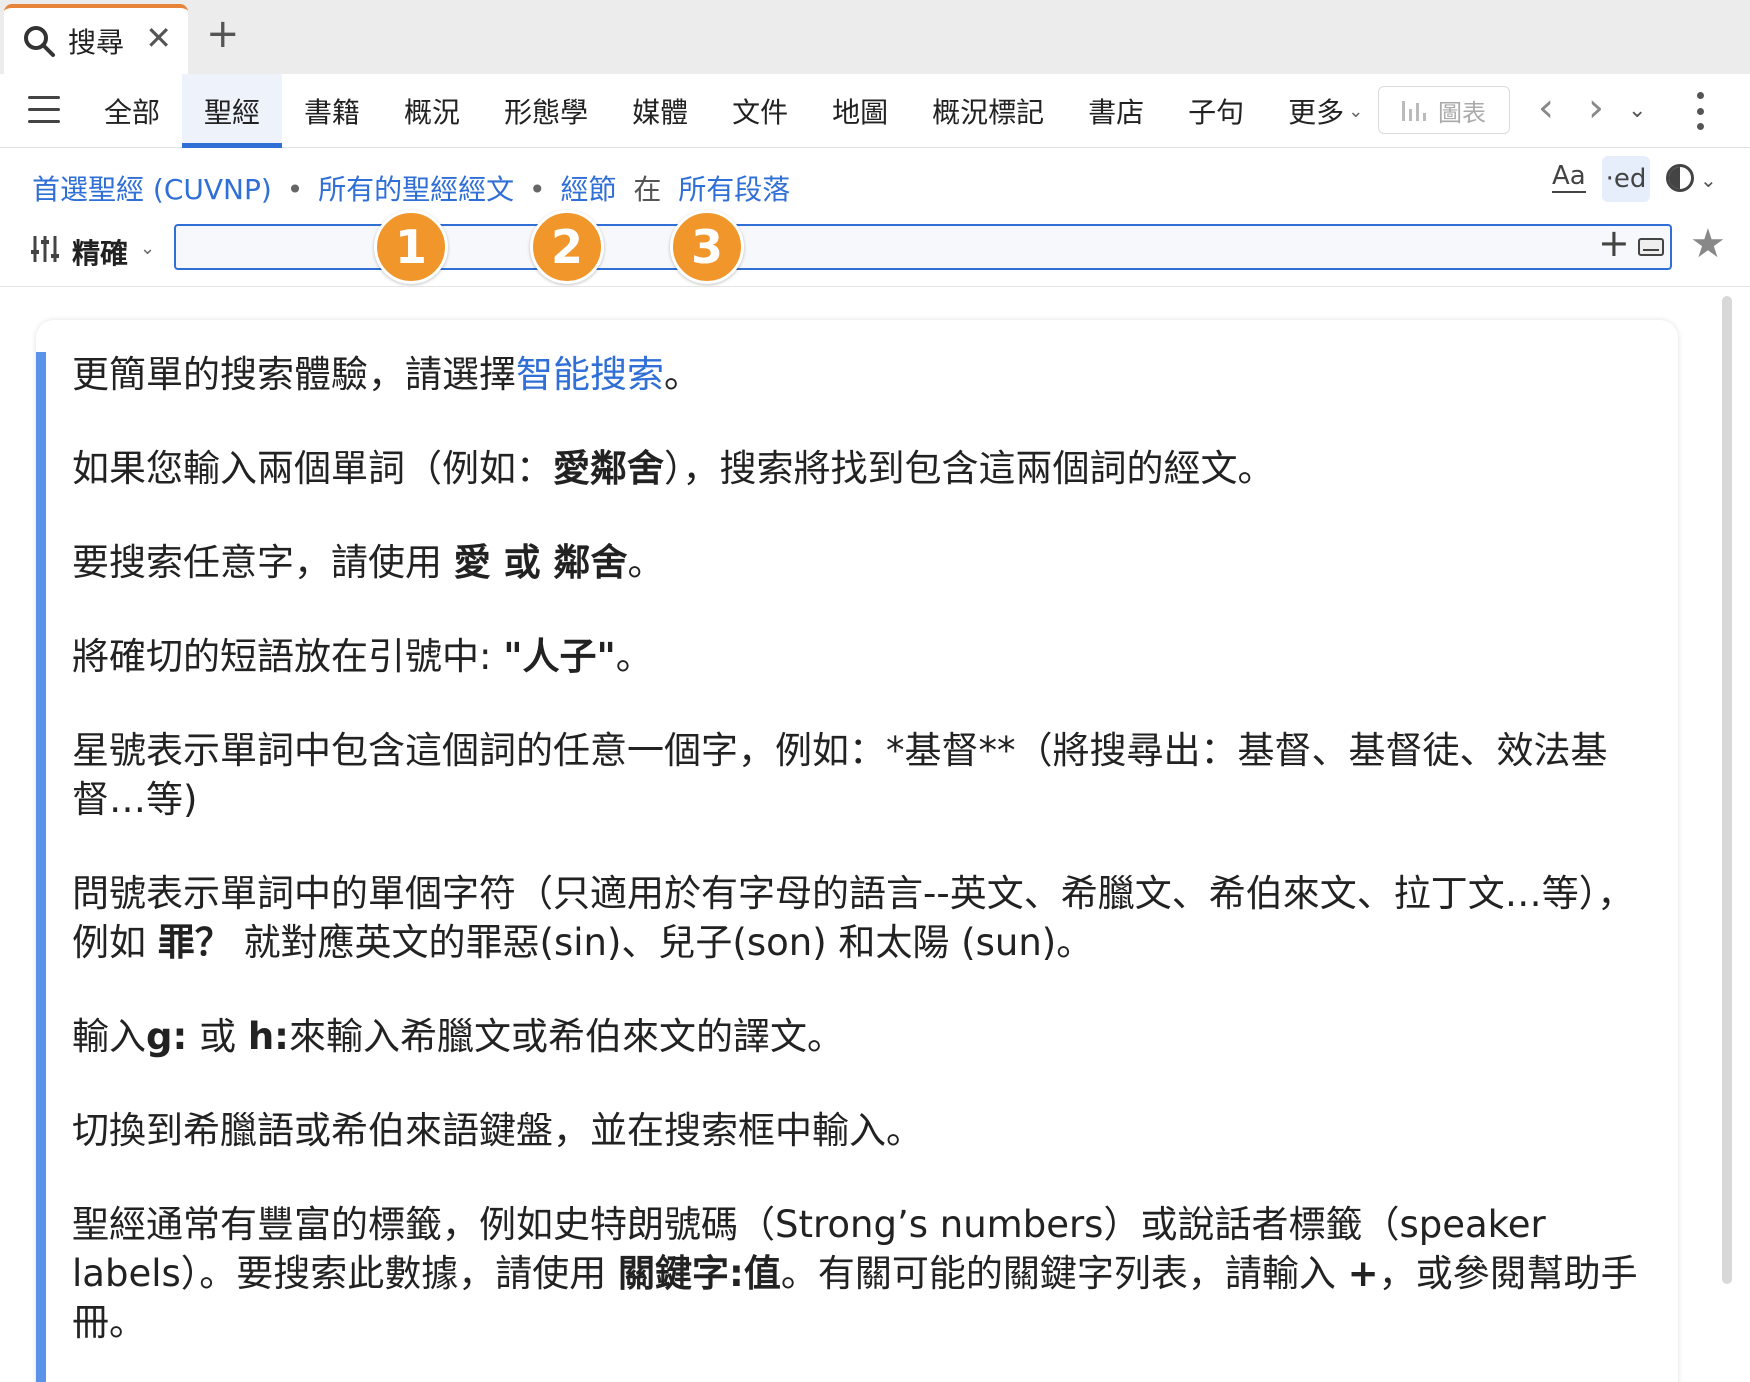 This screenshot has width=1750, height=1382. Describe the element at coordinates (1216, 111) in the screenshot. I see `tab-clauses: 子句` at that location.